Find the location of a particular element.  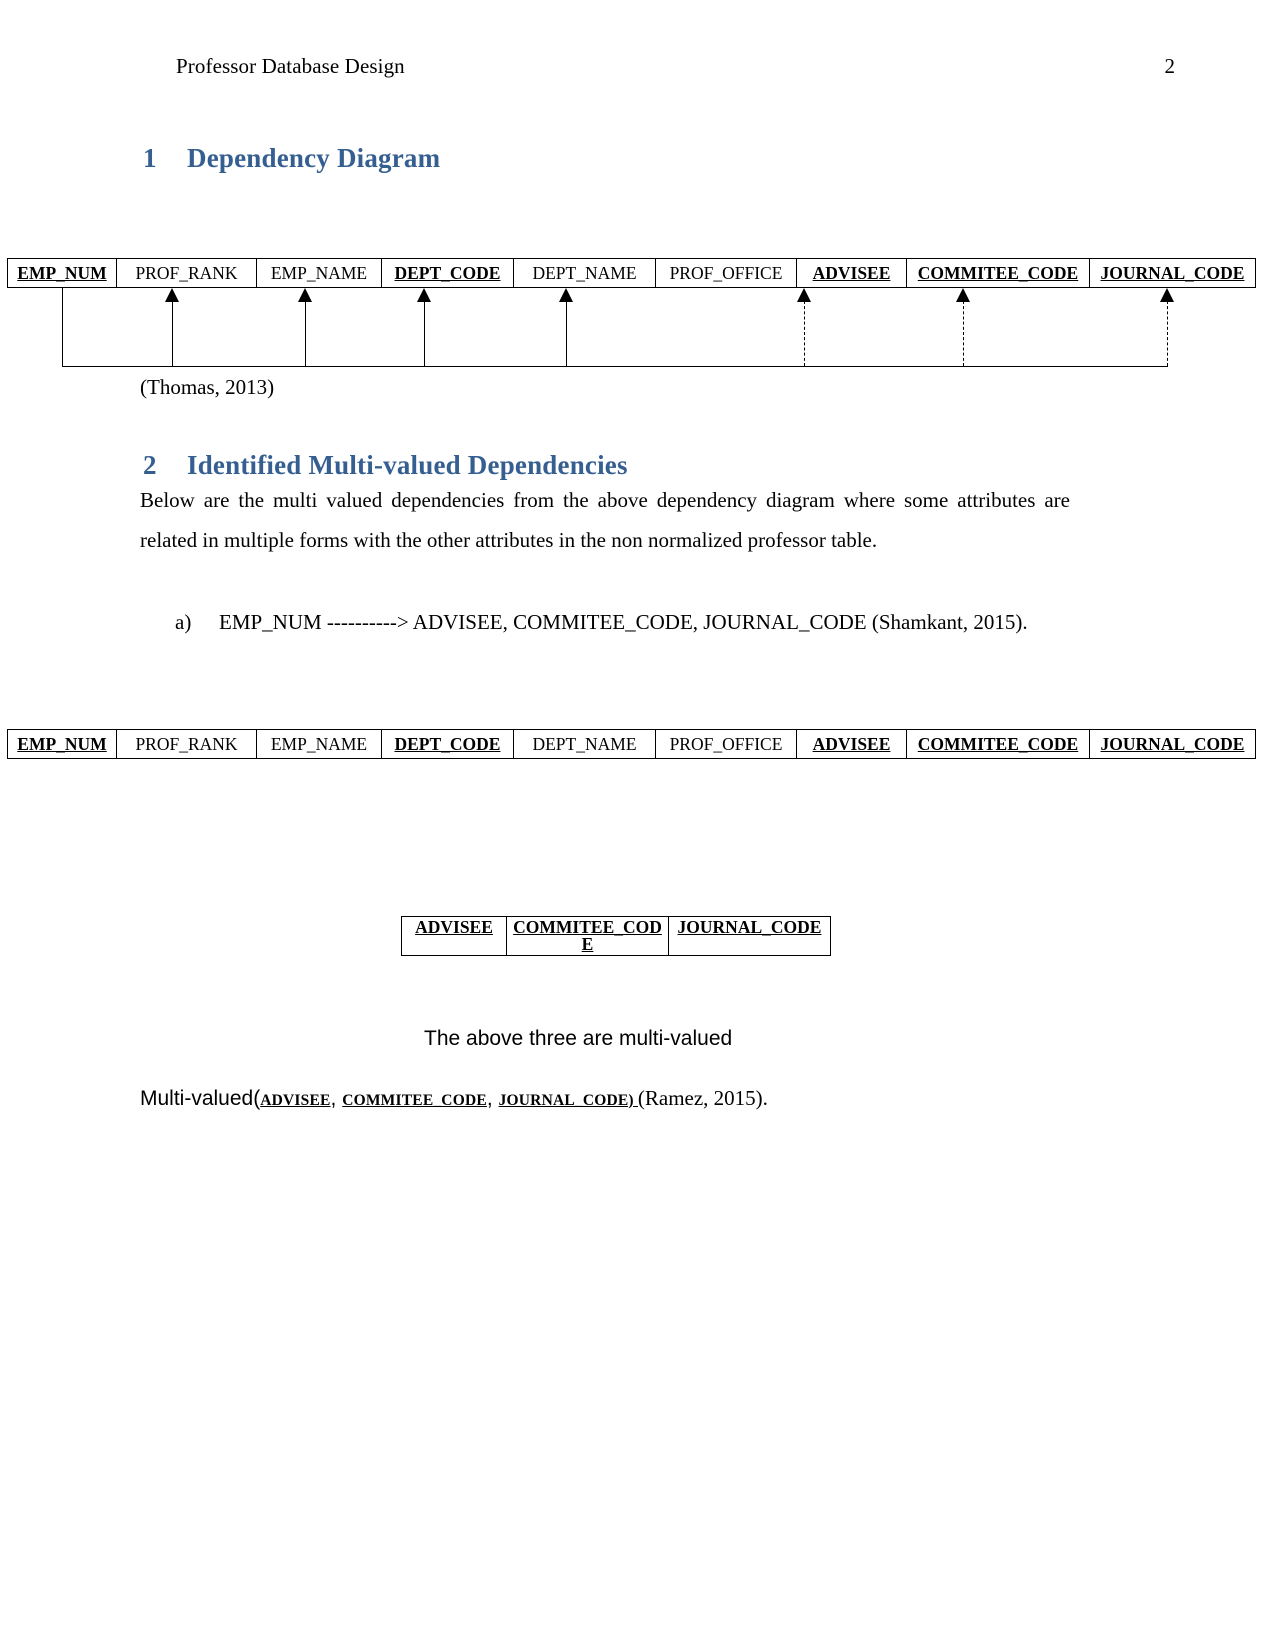

section-2-heading: 2 Identified Multi-valued Dependencies is located at coordinates (385, 465).